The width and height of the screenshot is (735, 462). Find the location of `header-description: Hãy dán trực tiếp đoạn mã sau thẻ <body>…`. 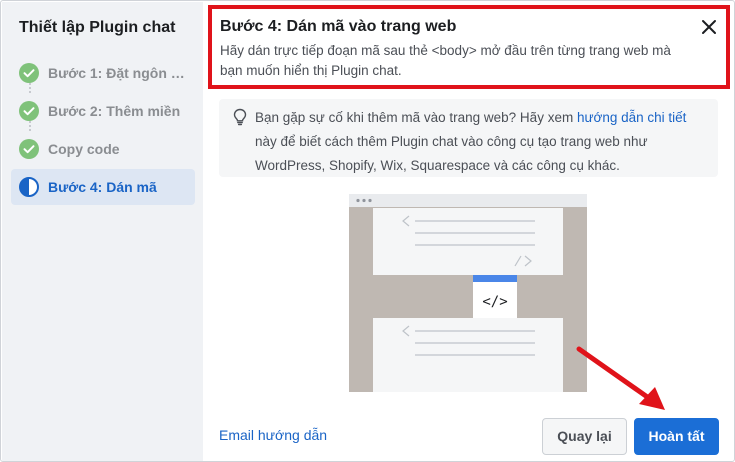

header-description: Hãy dán trực tiếp đoạn mã sau thẻ <body>… is located at coordinates (445, 60).